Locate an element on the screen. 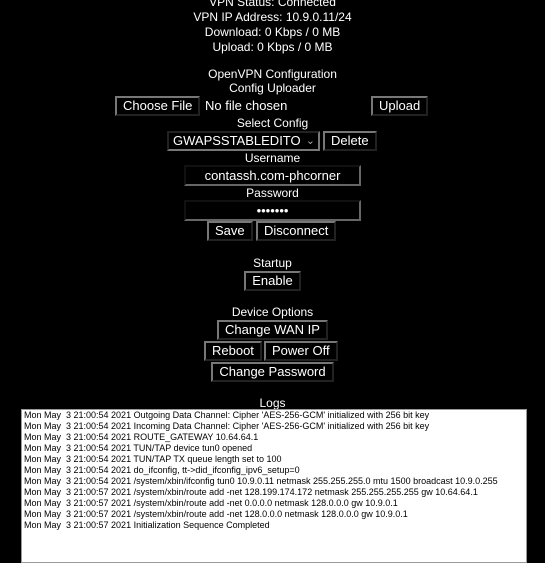  config-select: GWAPSSTABLEDITO ⌄ is located at coordinates (243, 141).